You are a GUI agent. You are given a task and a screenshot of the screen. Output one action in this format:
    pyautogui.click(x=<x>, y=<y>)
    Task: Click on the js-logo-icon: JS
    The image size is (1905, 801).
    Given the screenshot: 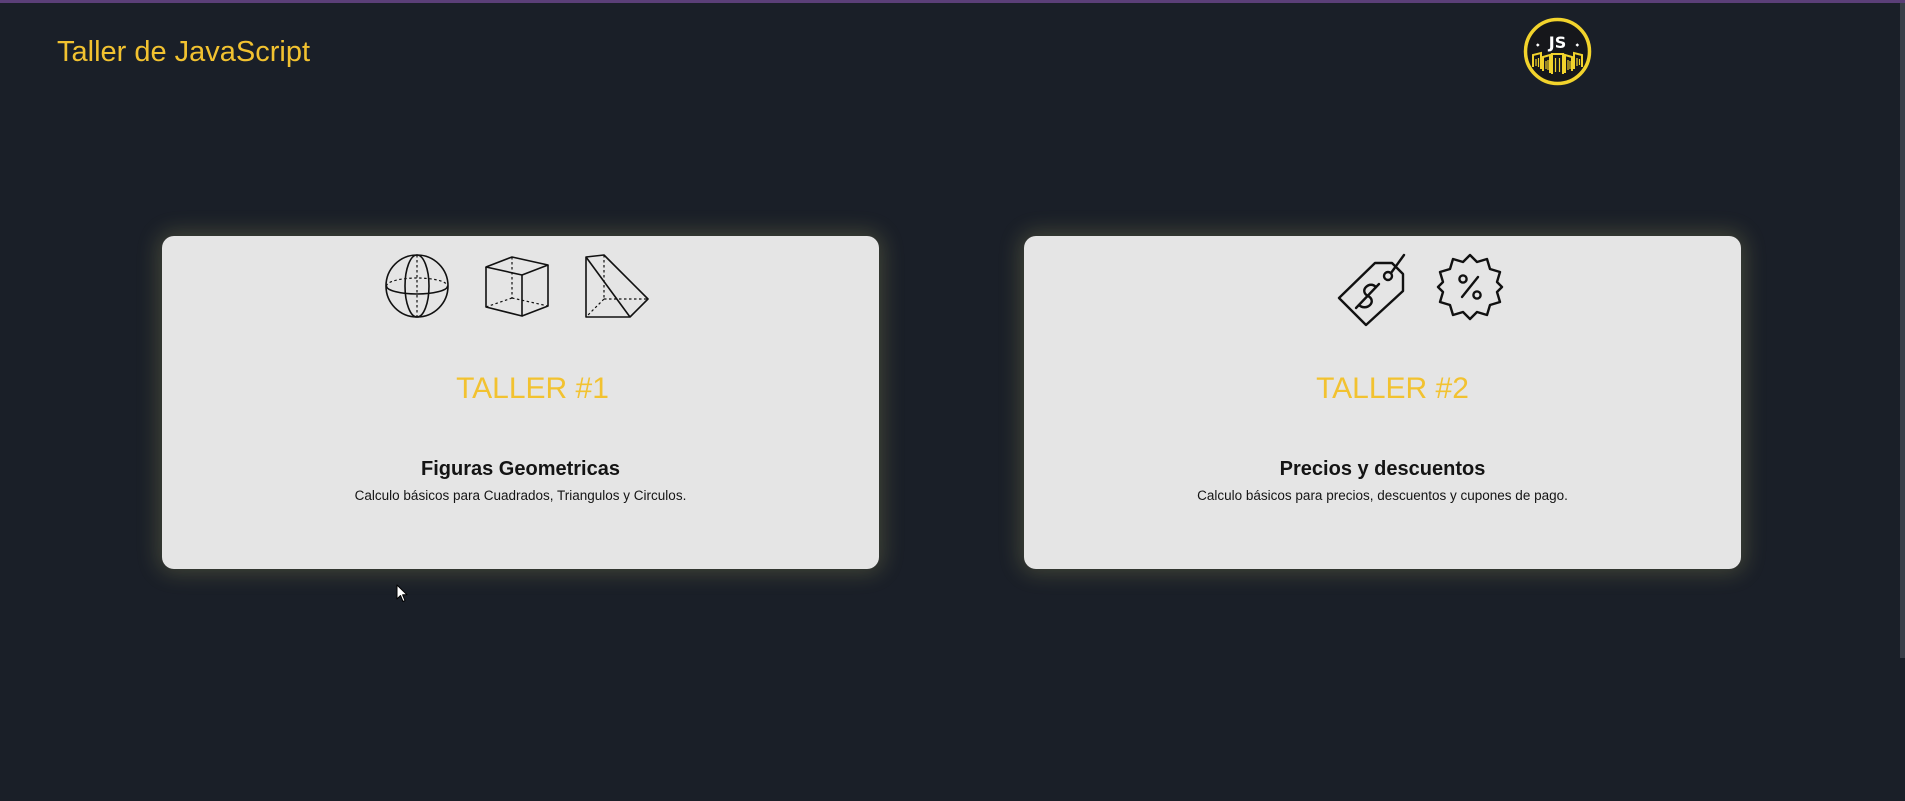 What is the action you would take?
    pyautogui.click(x=1557, y=51)
    